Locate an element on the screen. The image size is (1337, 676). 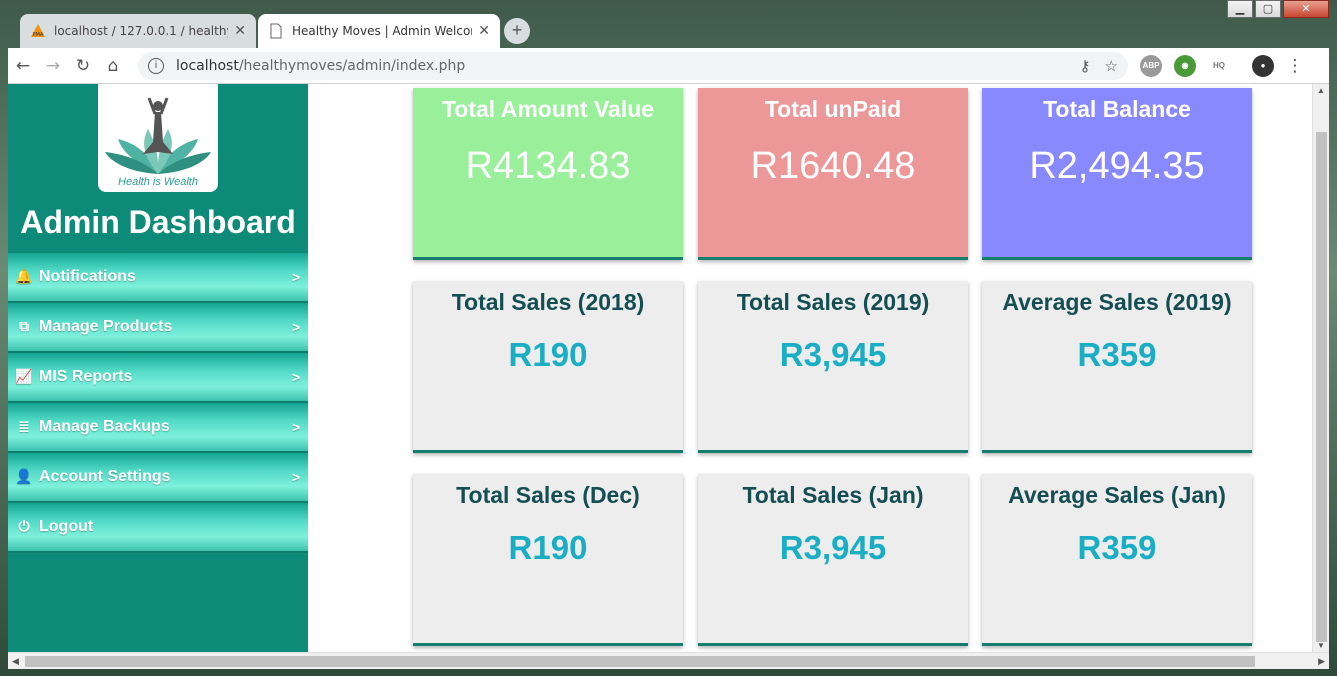
card-value: R1640.48 is located at coordinates (833, 166).